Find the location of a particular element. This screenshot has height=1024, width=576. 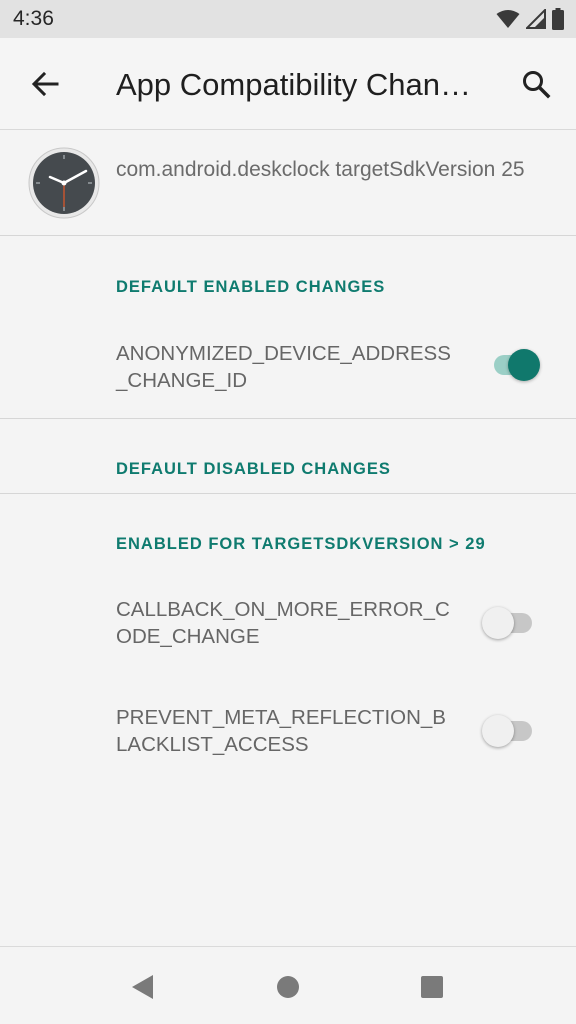

recents-square-icon is located at coordinates (432, 987).